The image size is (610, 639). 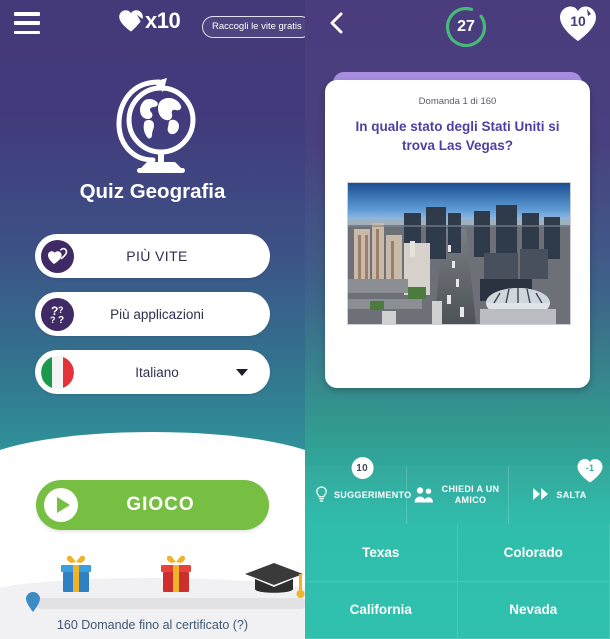 I want to click on more-apps-button: ? ? ? ? Più applicazioni, so click(x=152, y=314).